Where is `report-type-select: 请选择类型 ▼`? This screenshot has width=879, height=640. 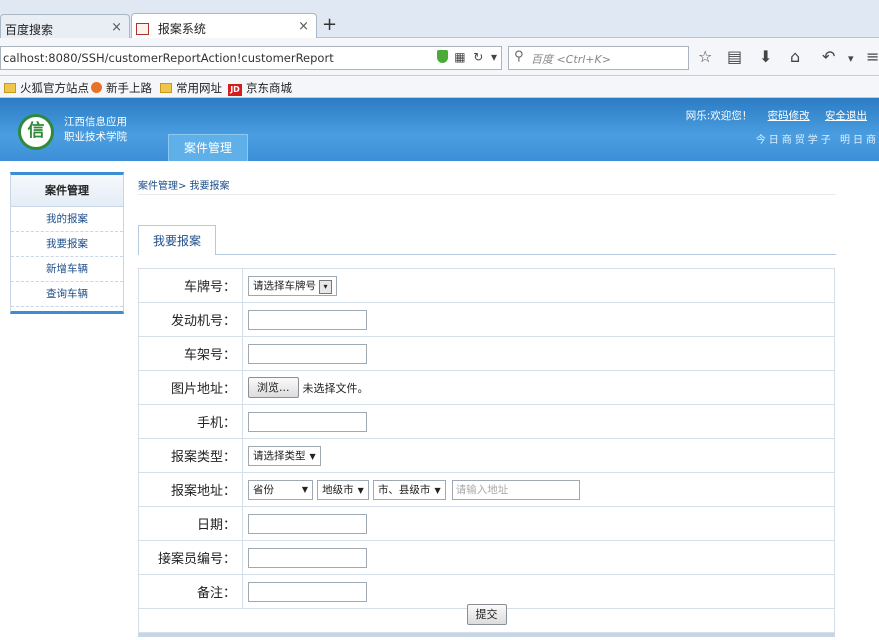
report-type-select: 请选择类型 ▼ is located at coordinates (284, 455).